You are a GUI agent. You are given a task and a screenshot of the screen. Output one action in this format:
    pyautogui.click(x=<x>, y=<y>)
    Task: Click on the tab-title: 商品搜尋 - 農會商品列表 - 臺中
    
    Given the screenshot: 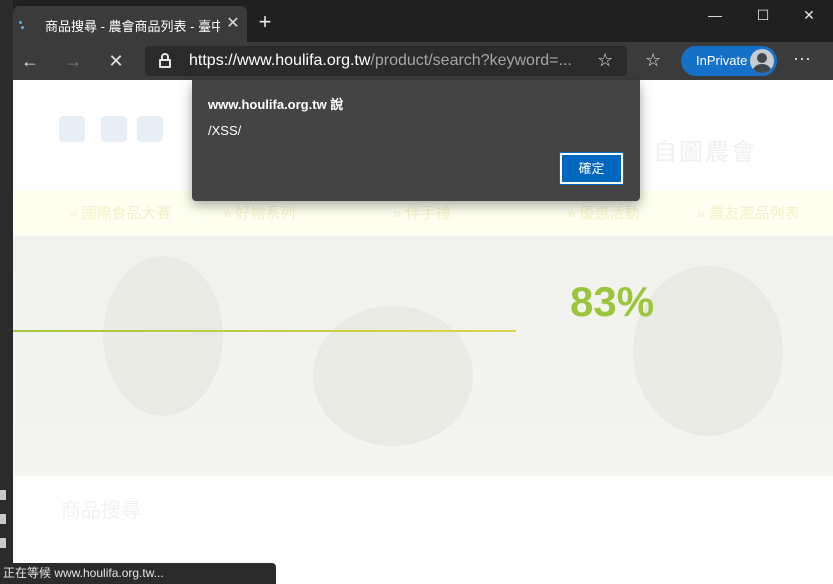 What is the action you would take?
    pyautogui.click(x=132, y=26)
    